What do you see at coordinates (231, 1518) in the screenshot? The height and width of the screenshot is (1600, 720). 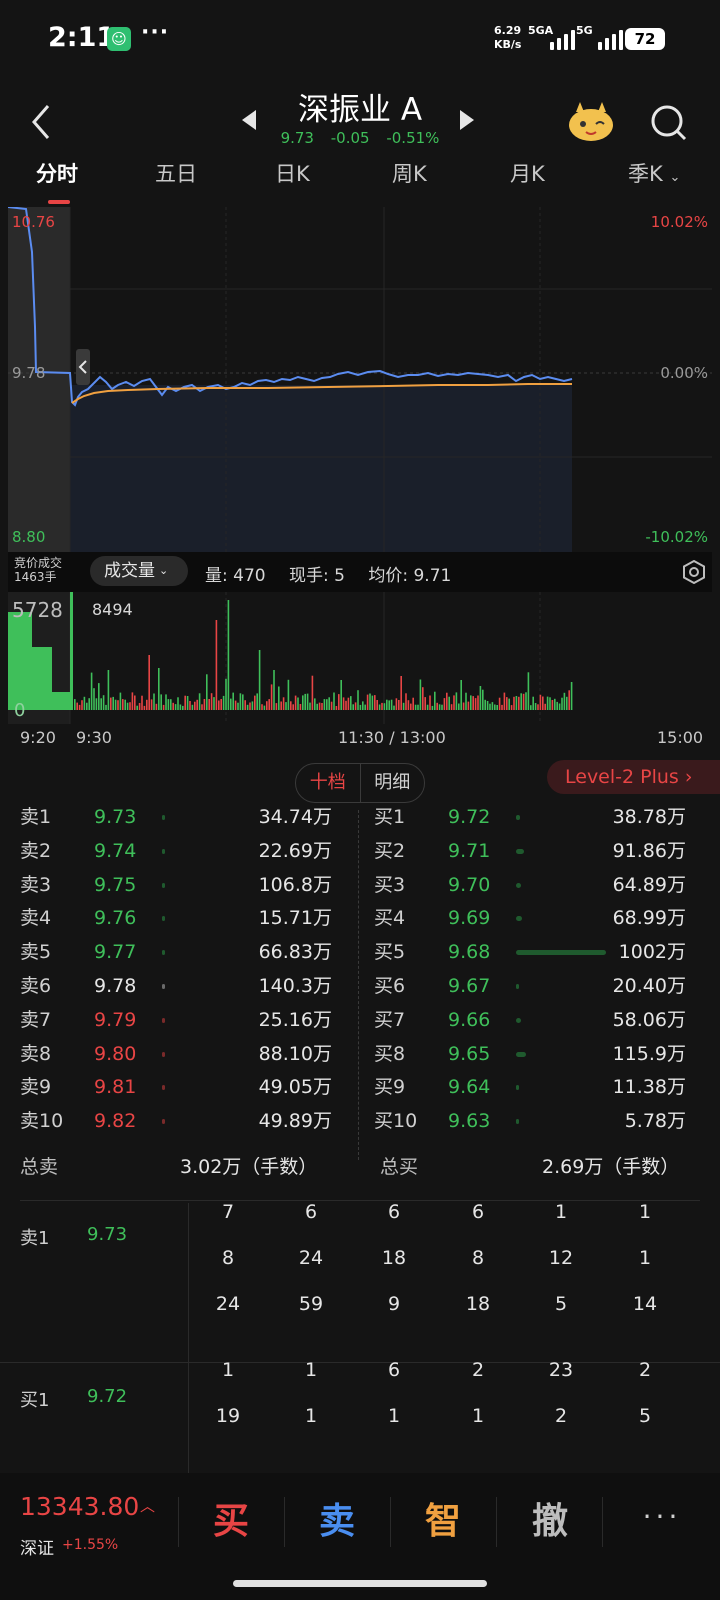 I see `buy-button: 买` at bounding box center [231, 1518].